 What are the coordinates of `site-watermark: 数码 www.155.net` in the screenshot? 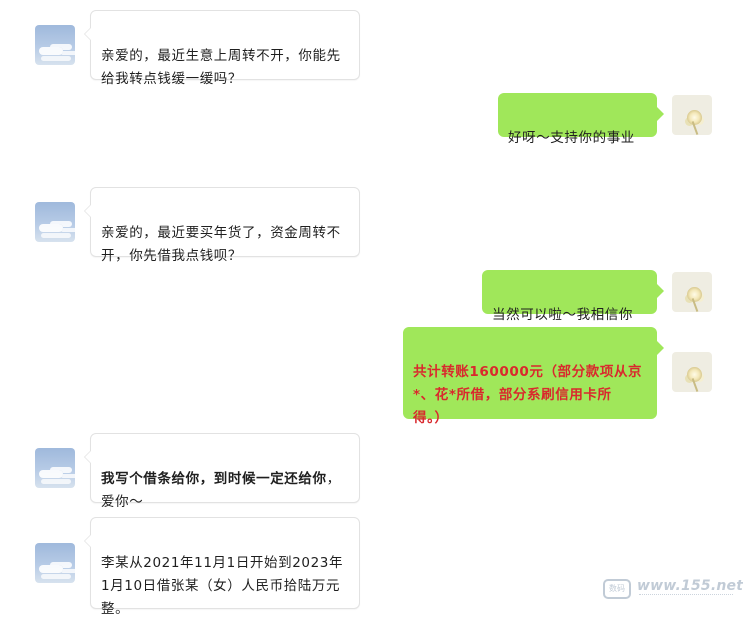 It's located at (673, 590).